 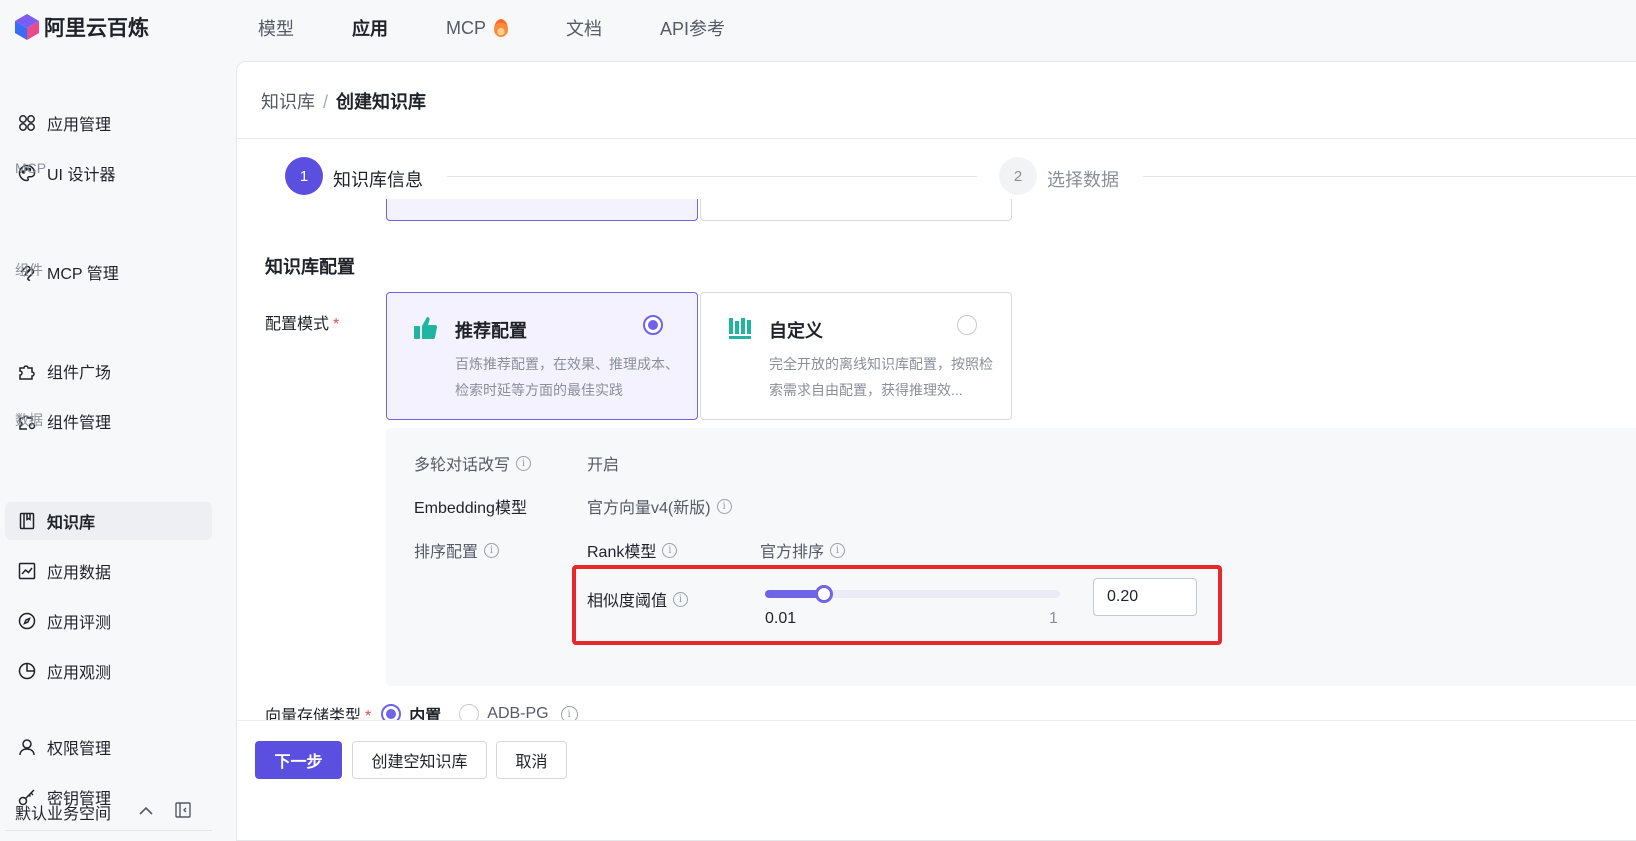 I want to click on similarity-input: 0.20, so click(x=1145, y=597).